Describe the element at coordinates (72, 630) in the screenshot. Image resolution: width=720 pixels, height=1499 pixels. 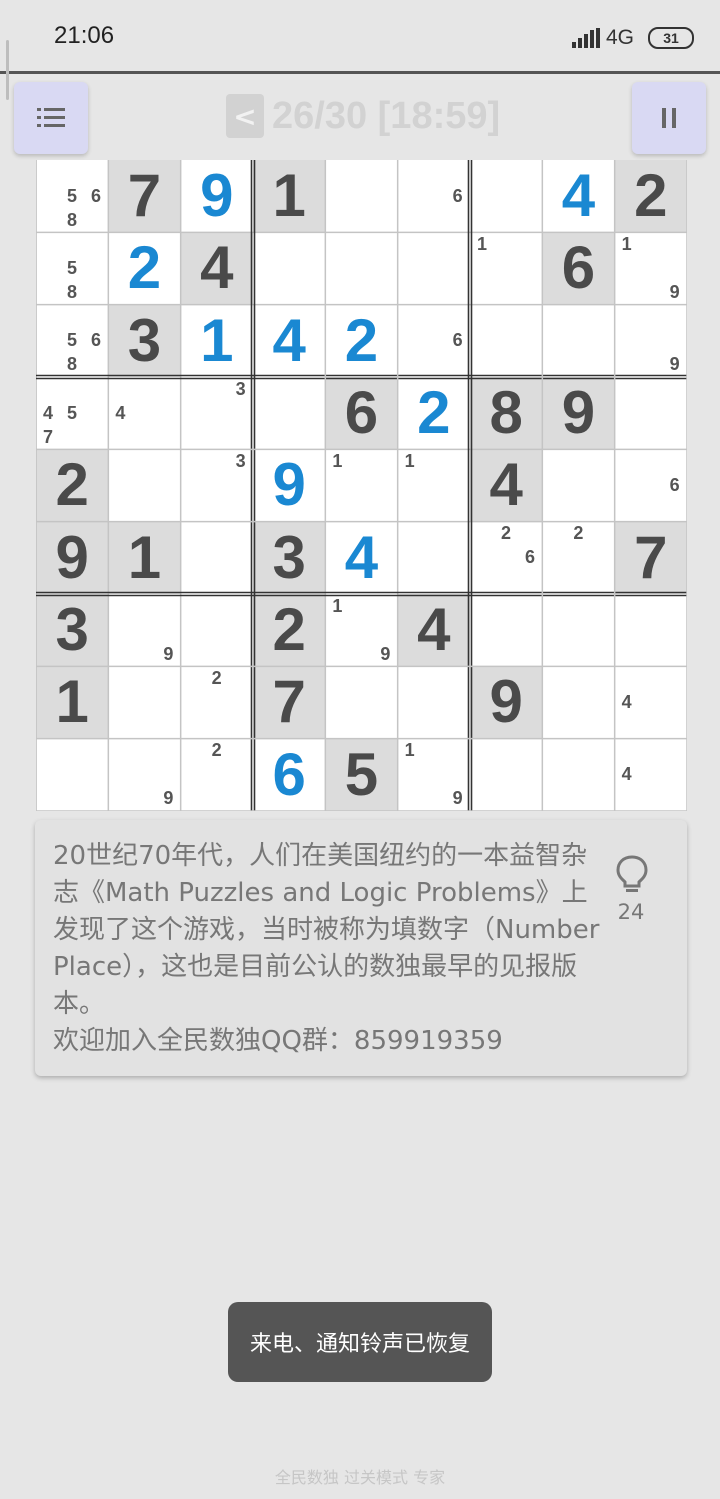
I see `sudoku-cell-r7c1: 3` at that location.